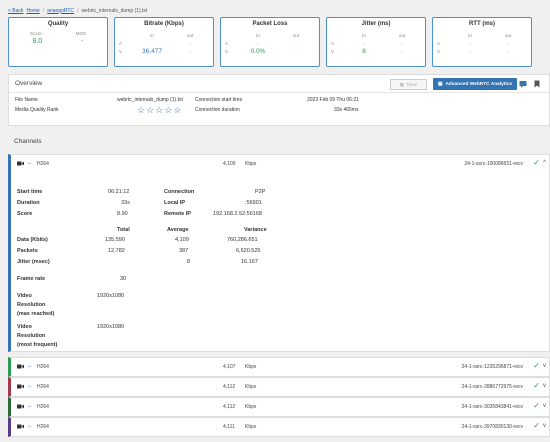 This screenshot has width=550, height=442. I want to click on comment-icon, so click(523, 84).